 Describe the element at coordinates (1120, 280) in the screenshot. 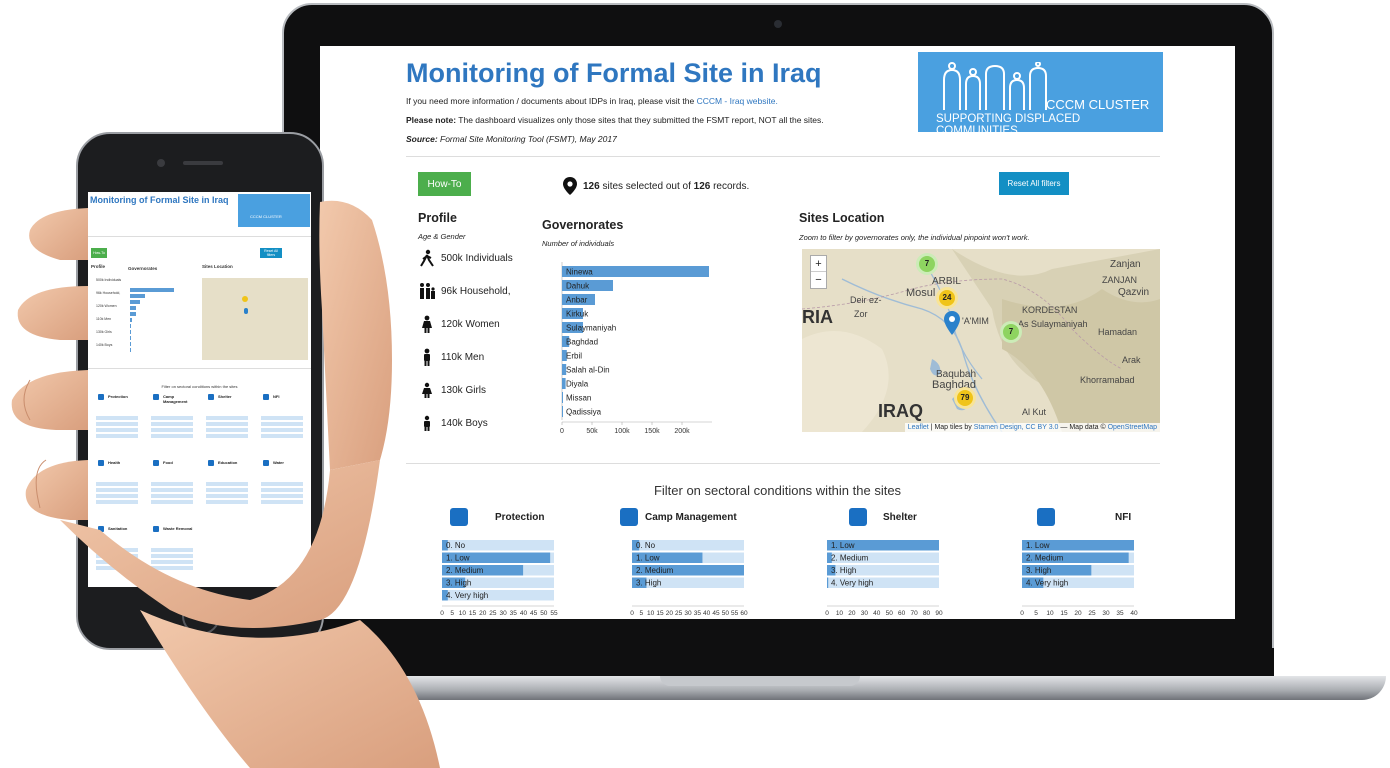

I see `map-place-label: ZANJAN` at that location.